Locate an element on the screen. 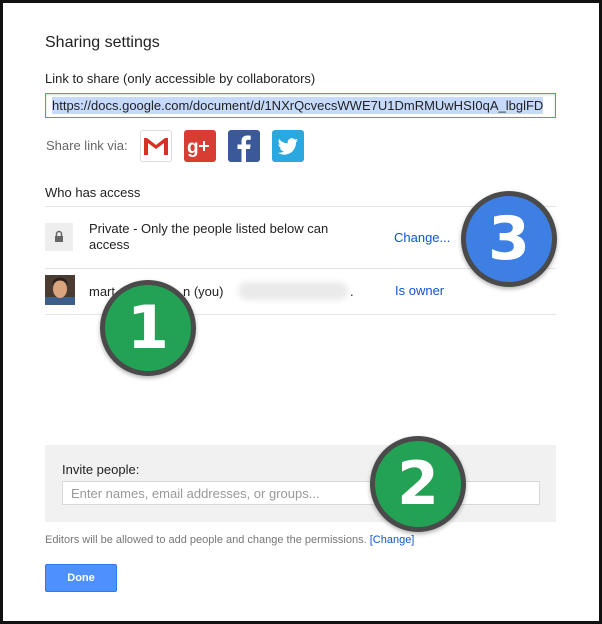 The height and width of the screenshot is (624, 602). share-via-label: Share link via: is located at coordinates (87, 145).